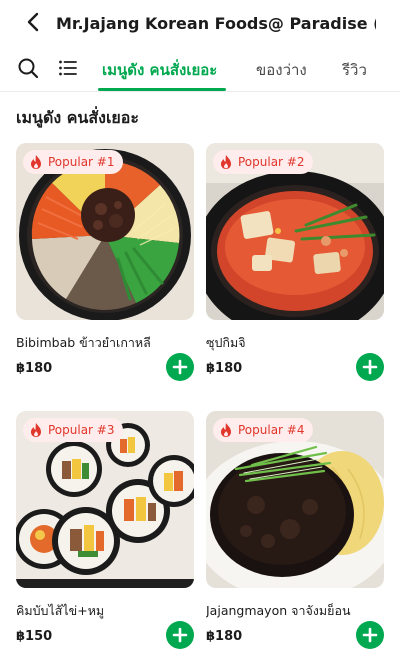  Describe the element at coordinates (226, 342) in the screenshot. I see `item-name: ซุปกิมจิ` at that location.